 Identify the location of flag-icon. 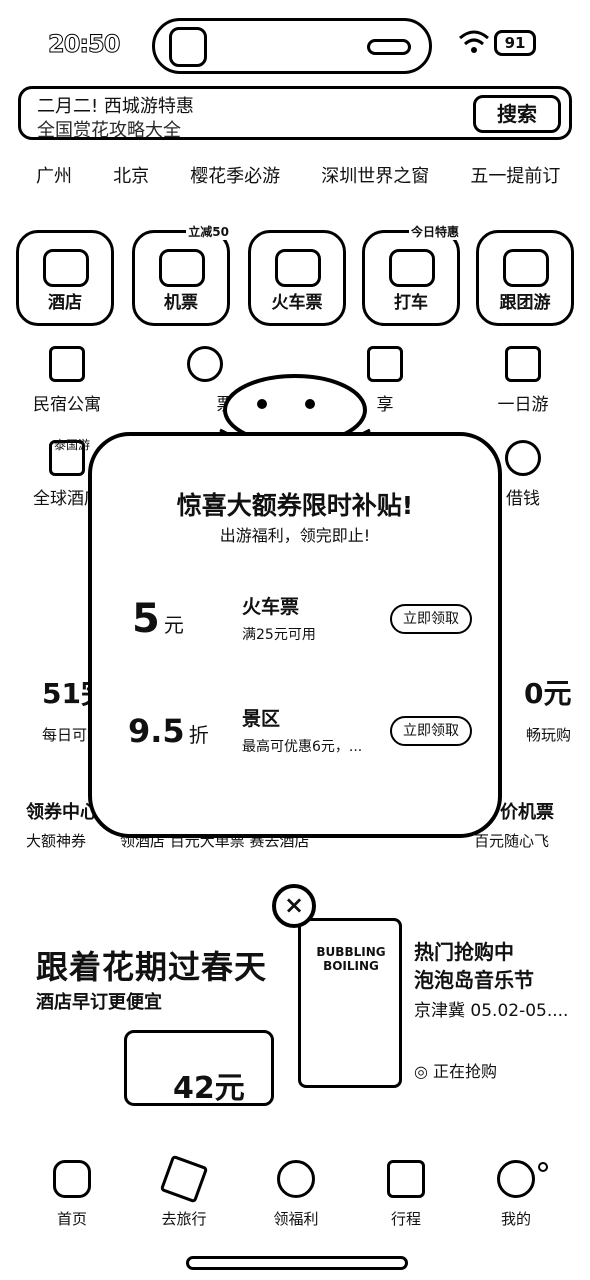
(523, 364).